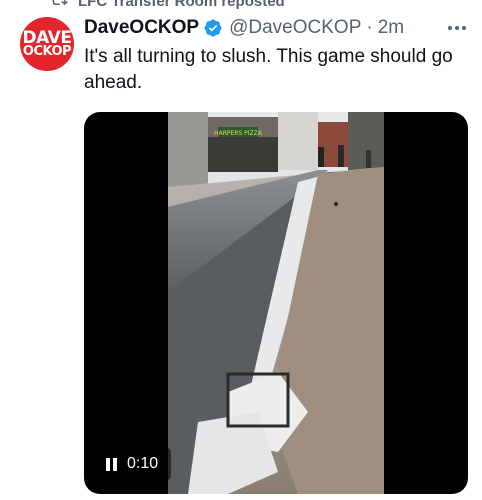  Describe the element at coordinates (181, 5) in the screenshot. I see `repost-label: LFC Transfer Room reposted` at that location.